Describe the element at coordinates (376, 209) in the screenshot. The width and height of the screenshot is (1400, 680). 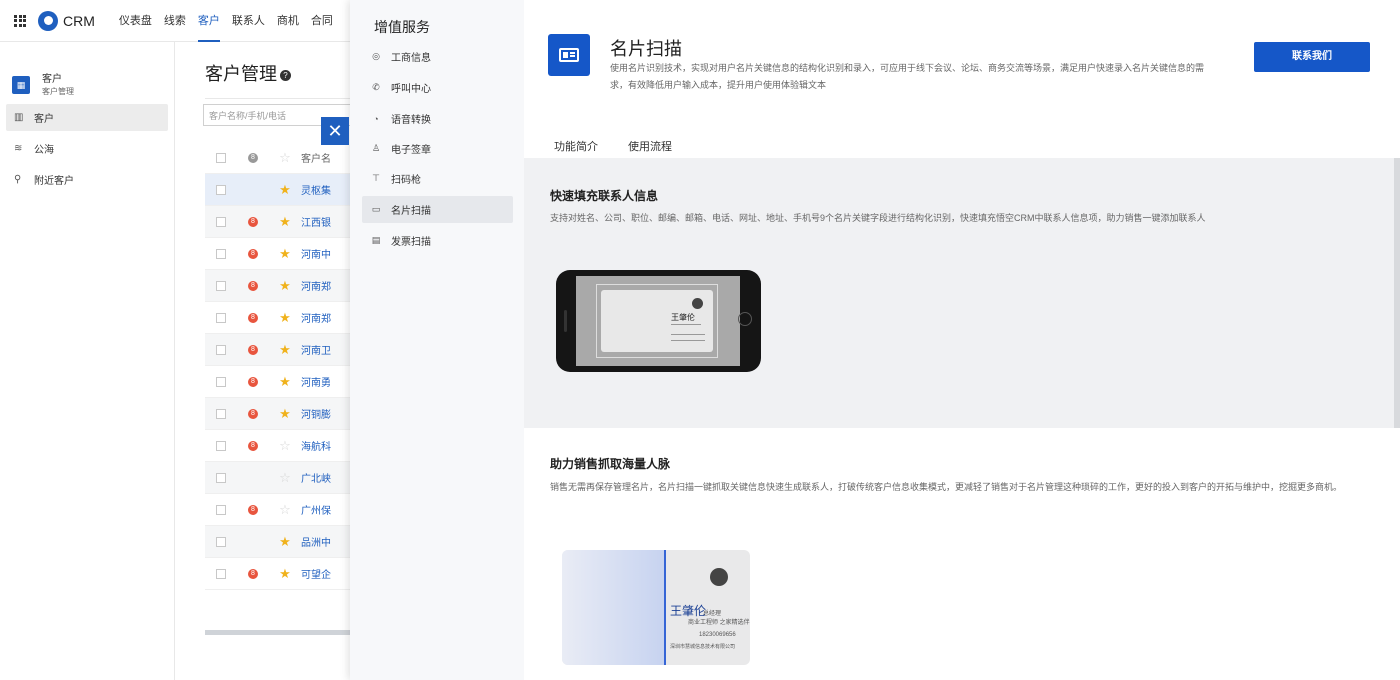
I see `card-icon: ▭` at that location.